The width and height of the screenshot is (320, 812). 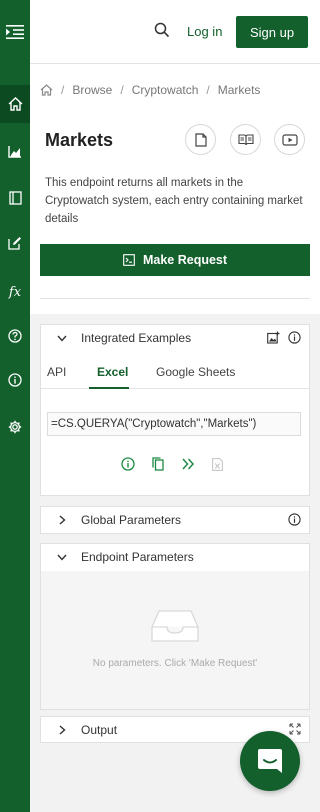 I want to click on menu-expand-icon, so click(x=15, y=32).